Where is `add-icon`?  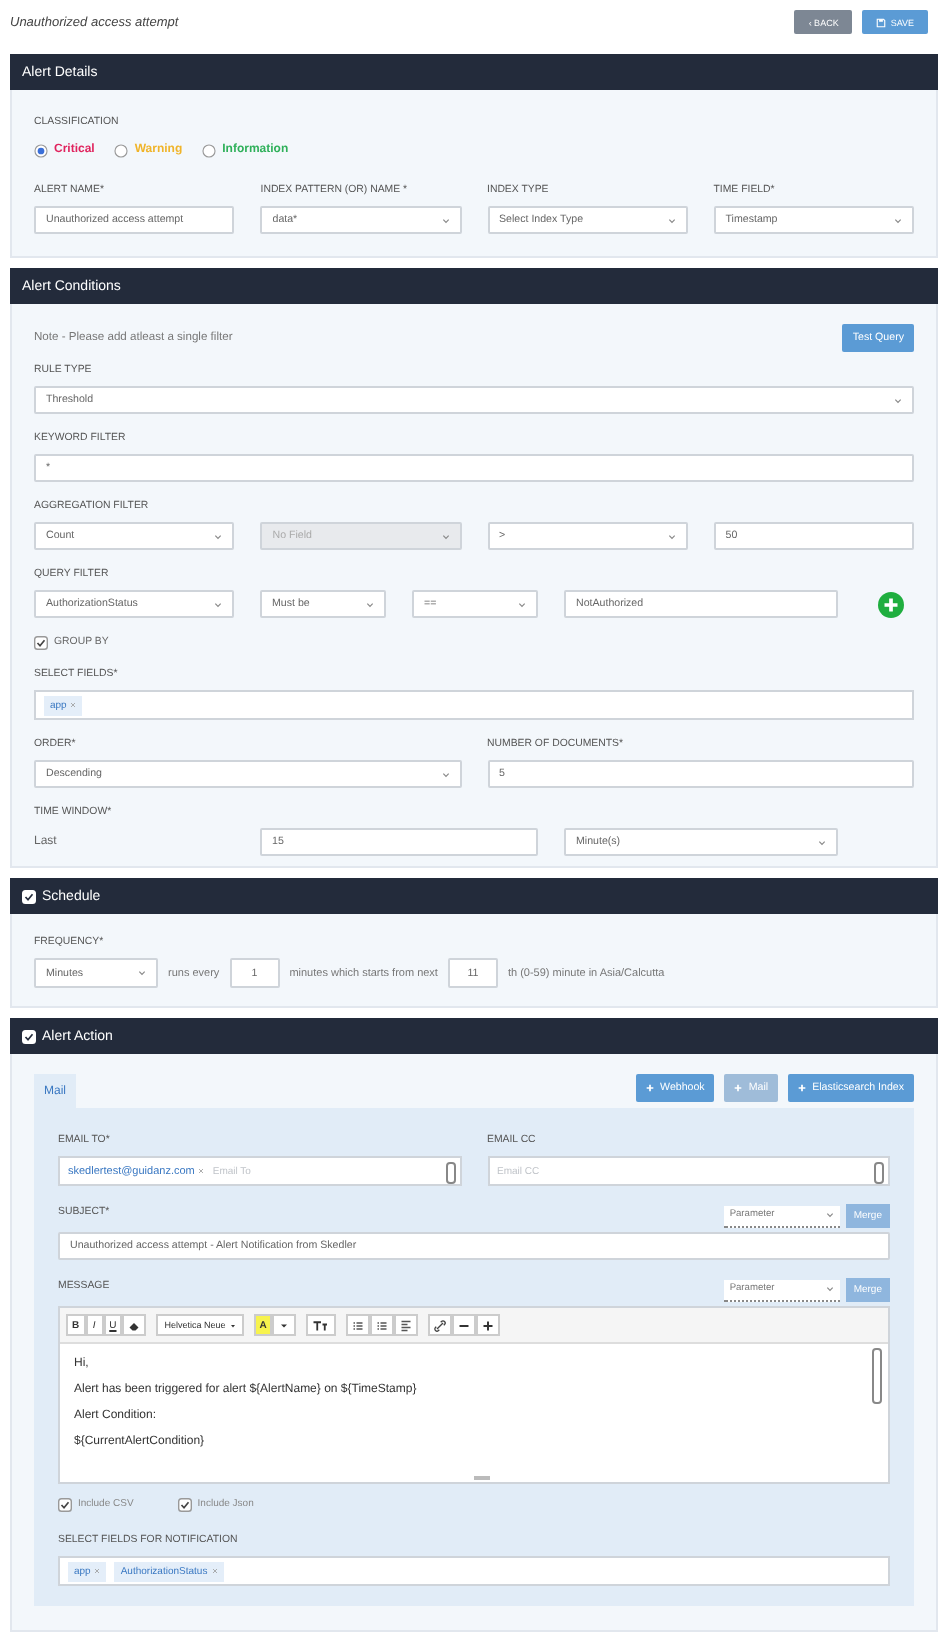 add-icon is located at coordinates (891, 604).